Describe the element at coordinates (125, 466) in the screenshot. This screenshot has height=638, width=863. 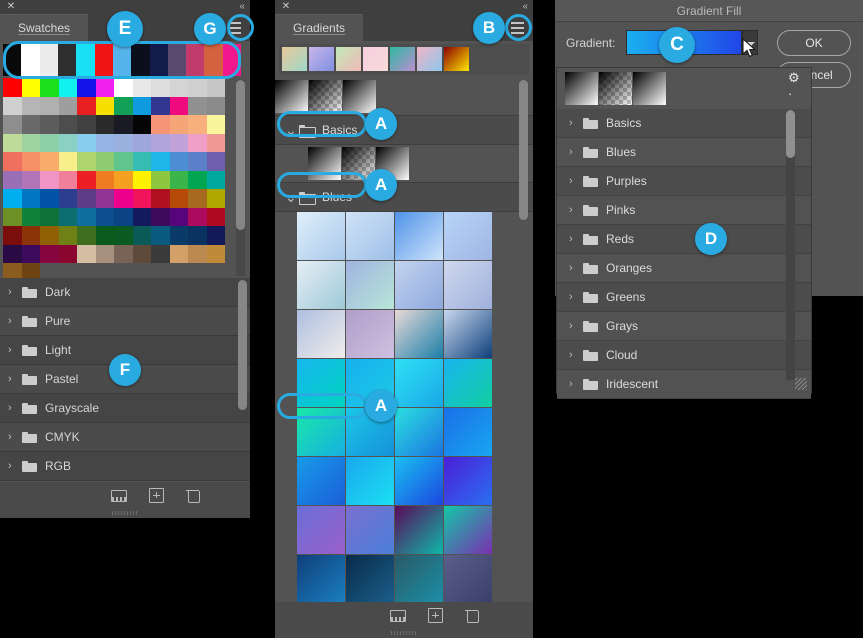
I see `swatch-group-row: › RGB` at that location.